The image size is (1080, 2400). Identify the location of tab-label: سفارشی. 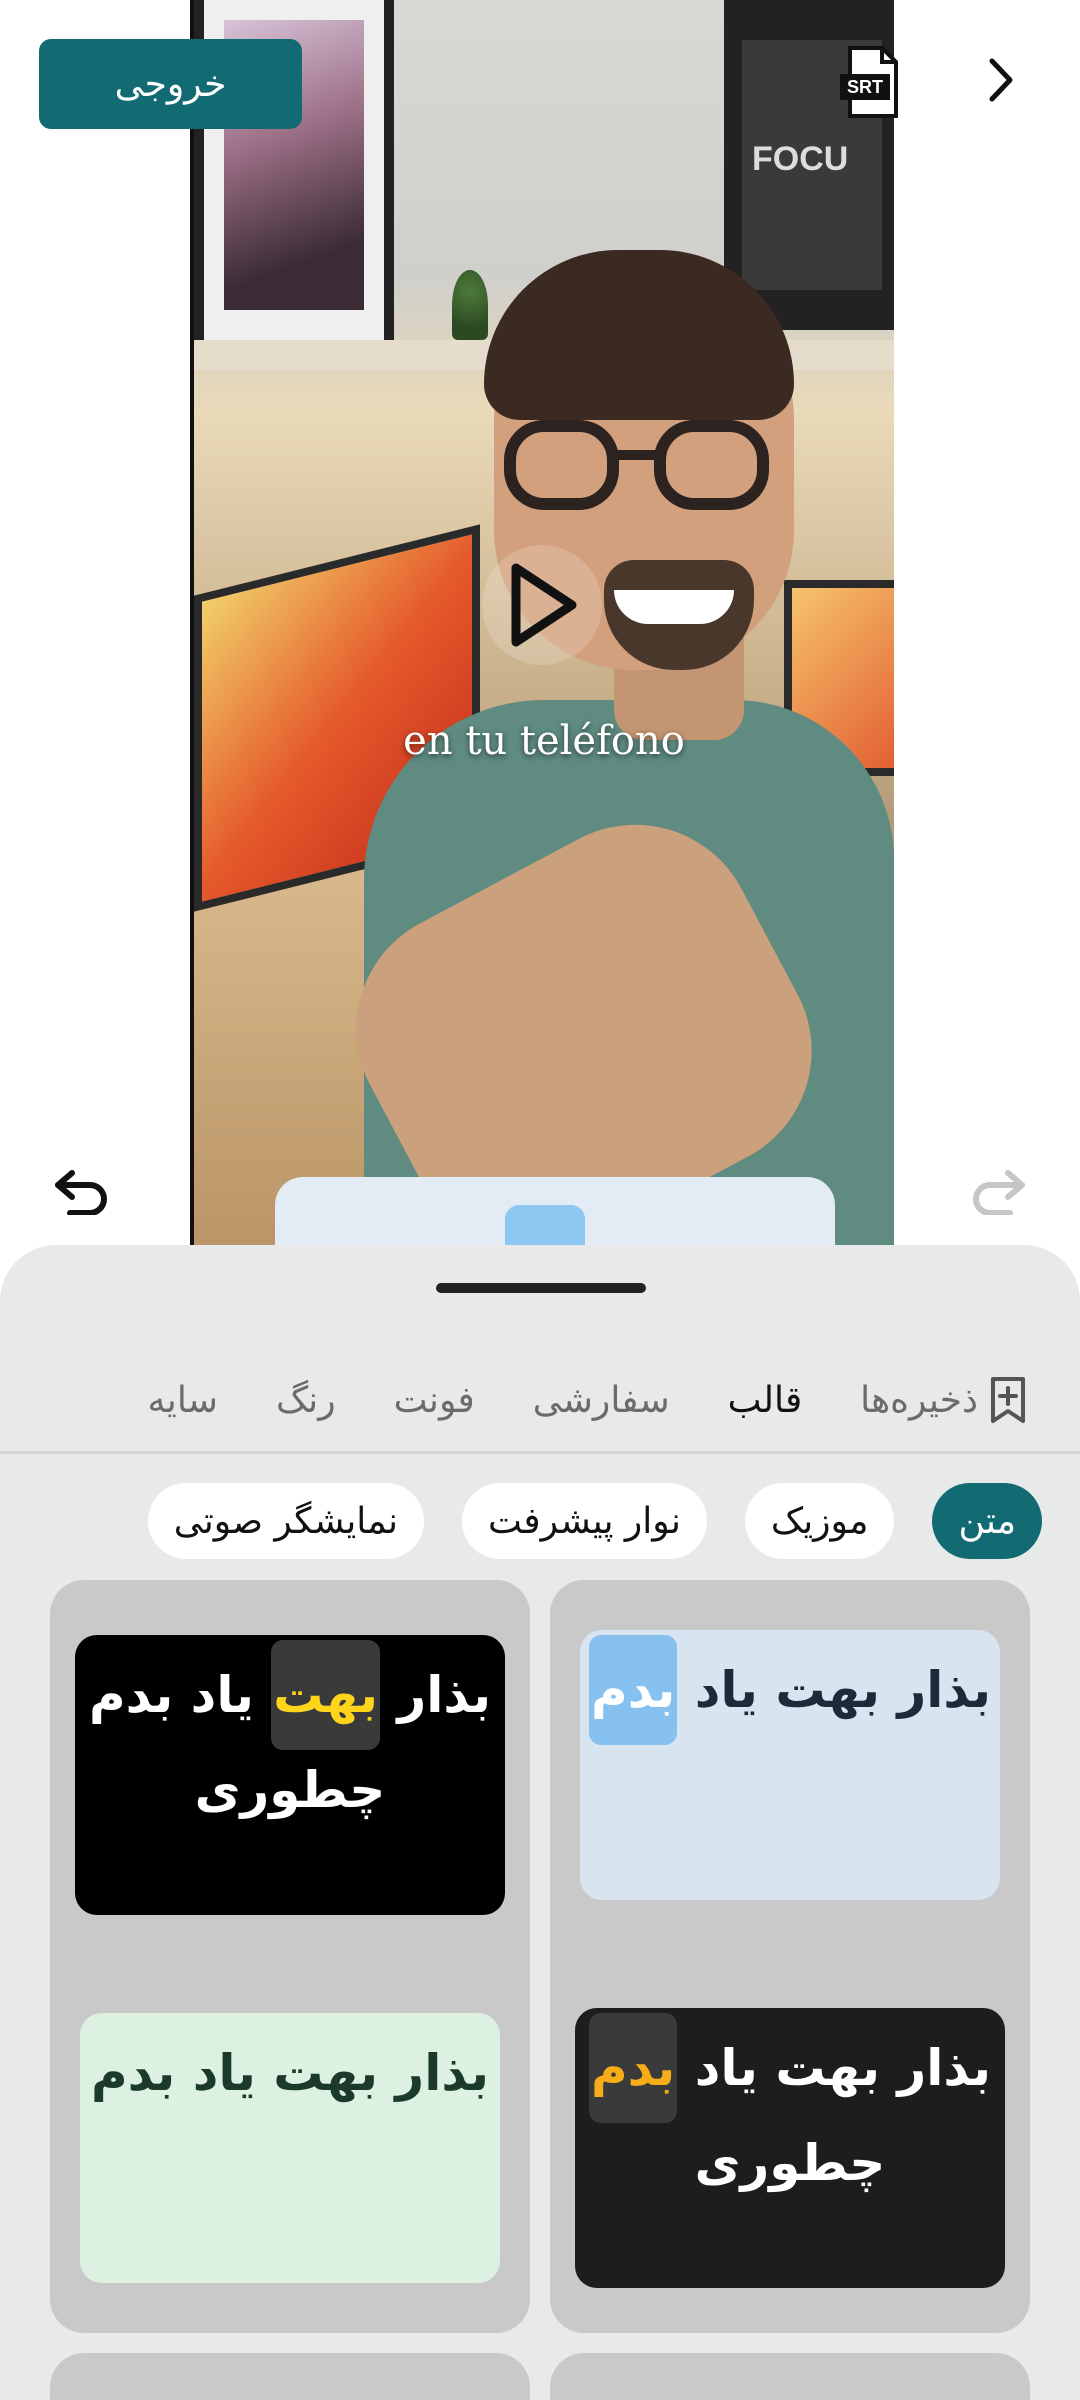
(601, 1400).